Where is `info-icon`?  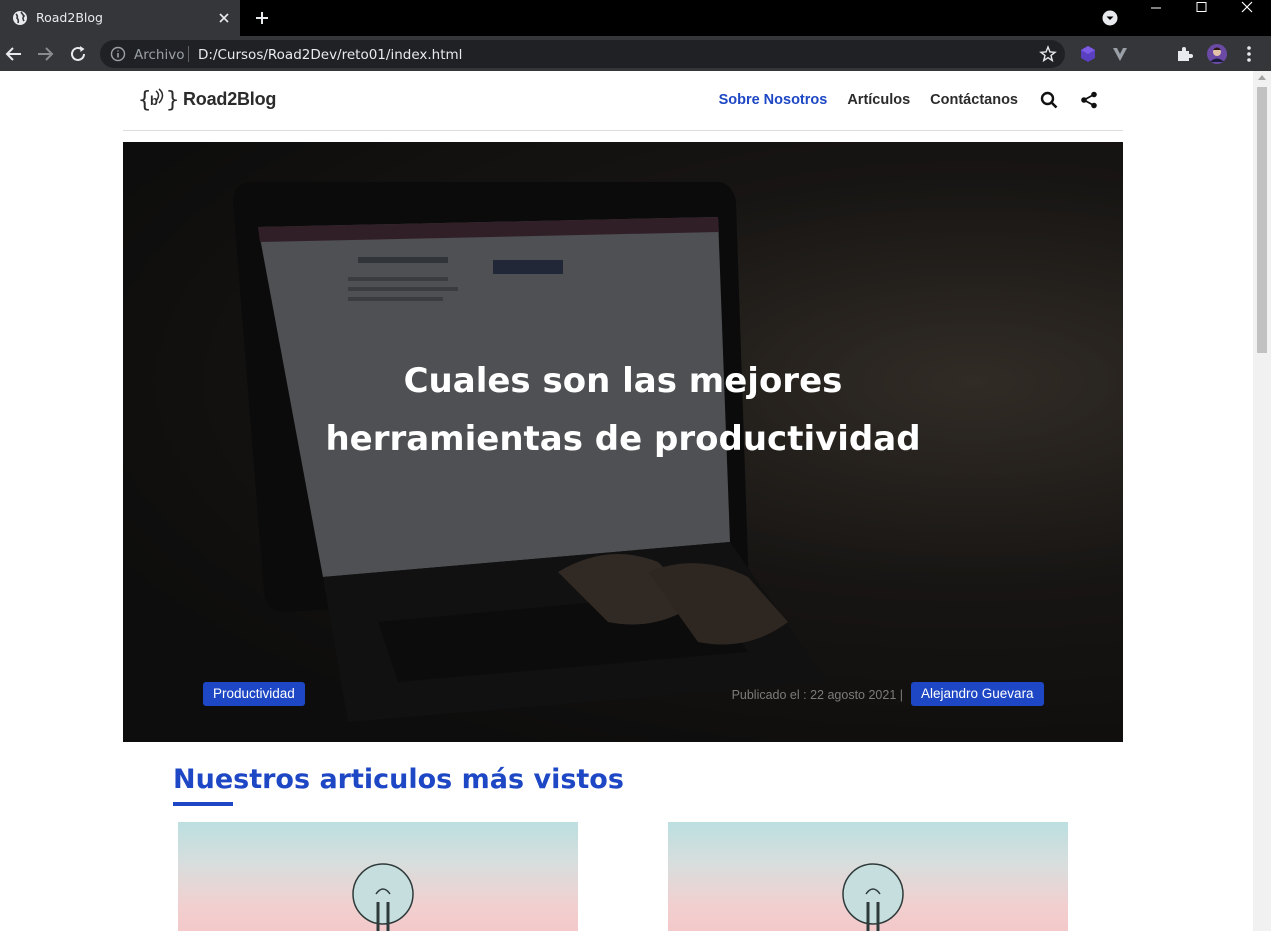 info-icon is located at coordinates (118, 54).